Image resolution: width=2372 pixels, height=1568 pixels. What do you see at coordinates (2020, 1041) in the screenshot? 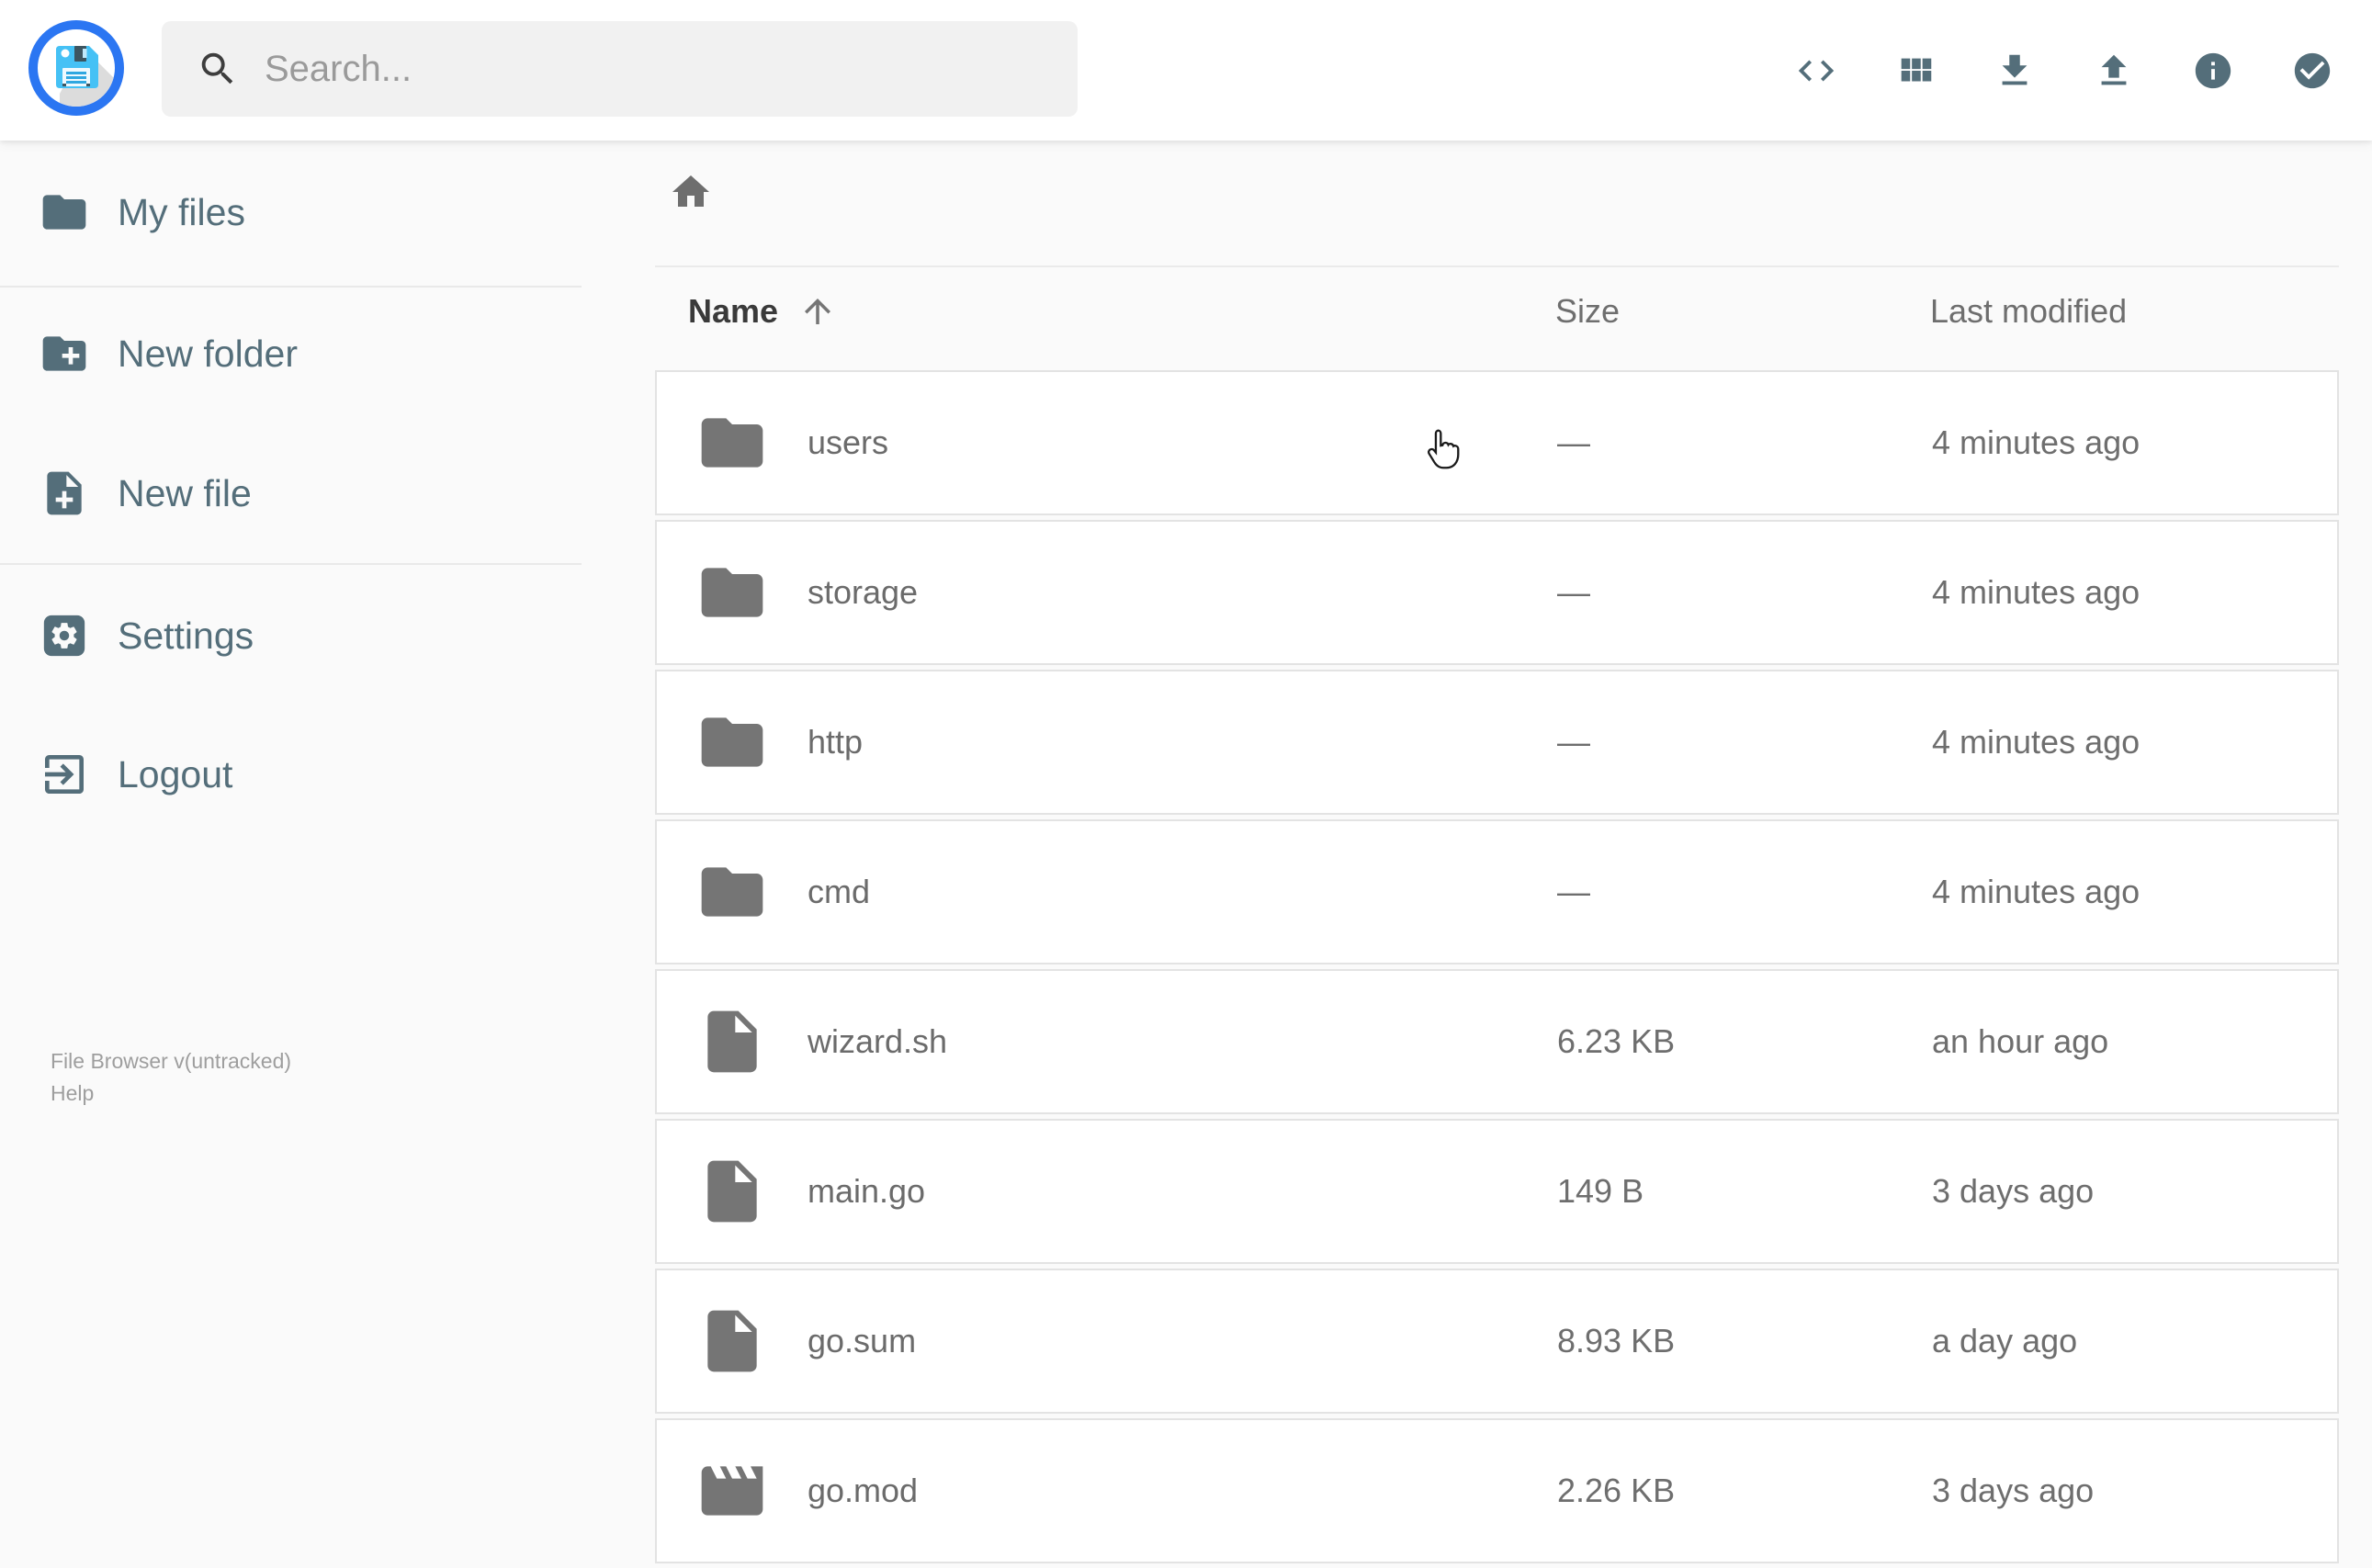
I see `file-modified: an hour ago` at bounding box center [2020, 1041].